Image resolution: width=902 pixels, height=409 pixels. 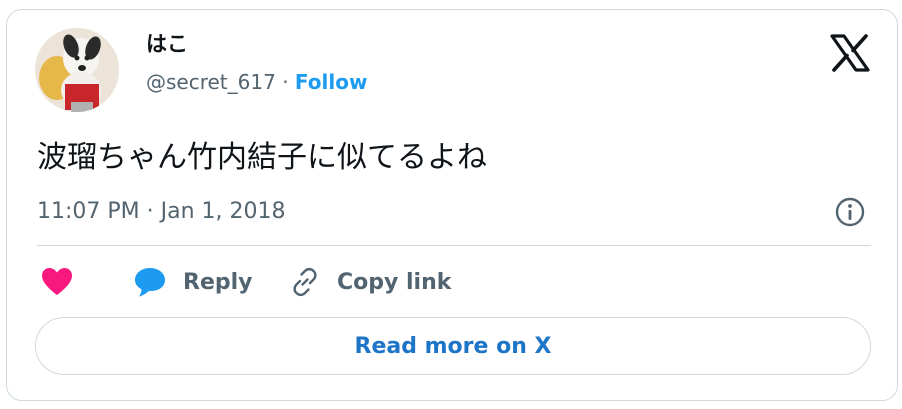 I want to click on avatar, so click(x=77, y=70).